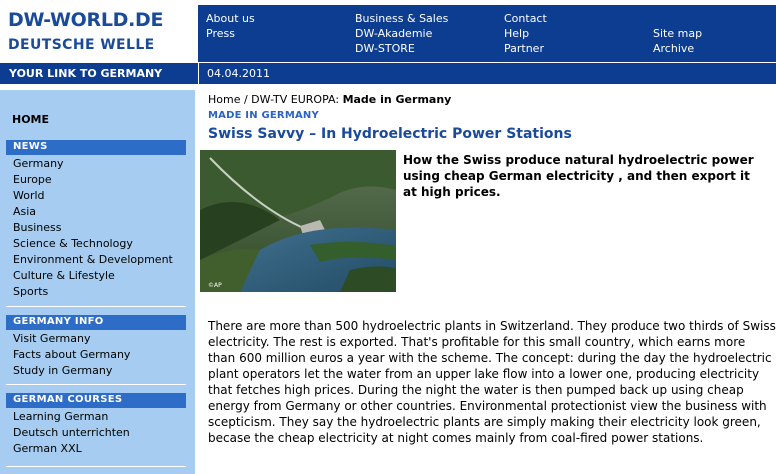 The image size is (776, 474). I want to click on nav-column-1: About us Press, so click(230, 26).